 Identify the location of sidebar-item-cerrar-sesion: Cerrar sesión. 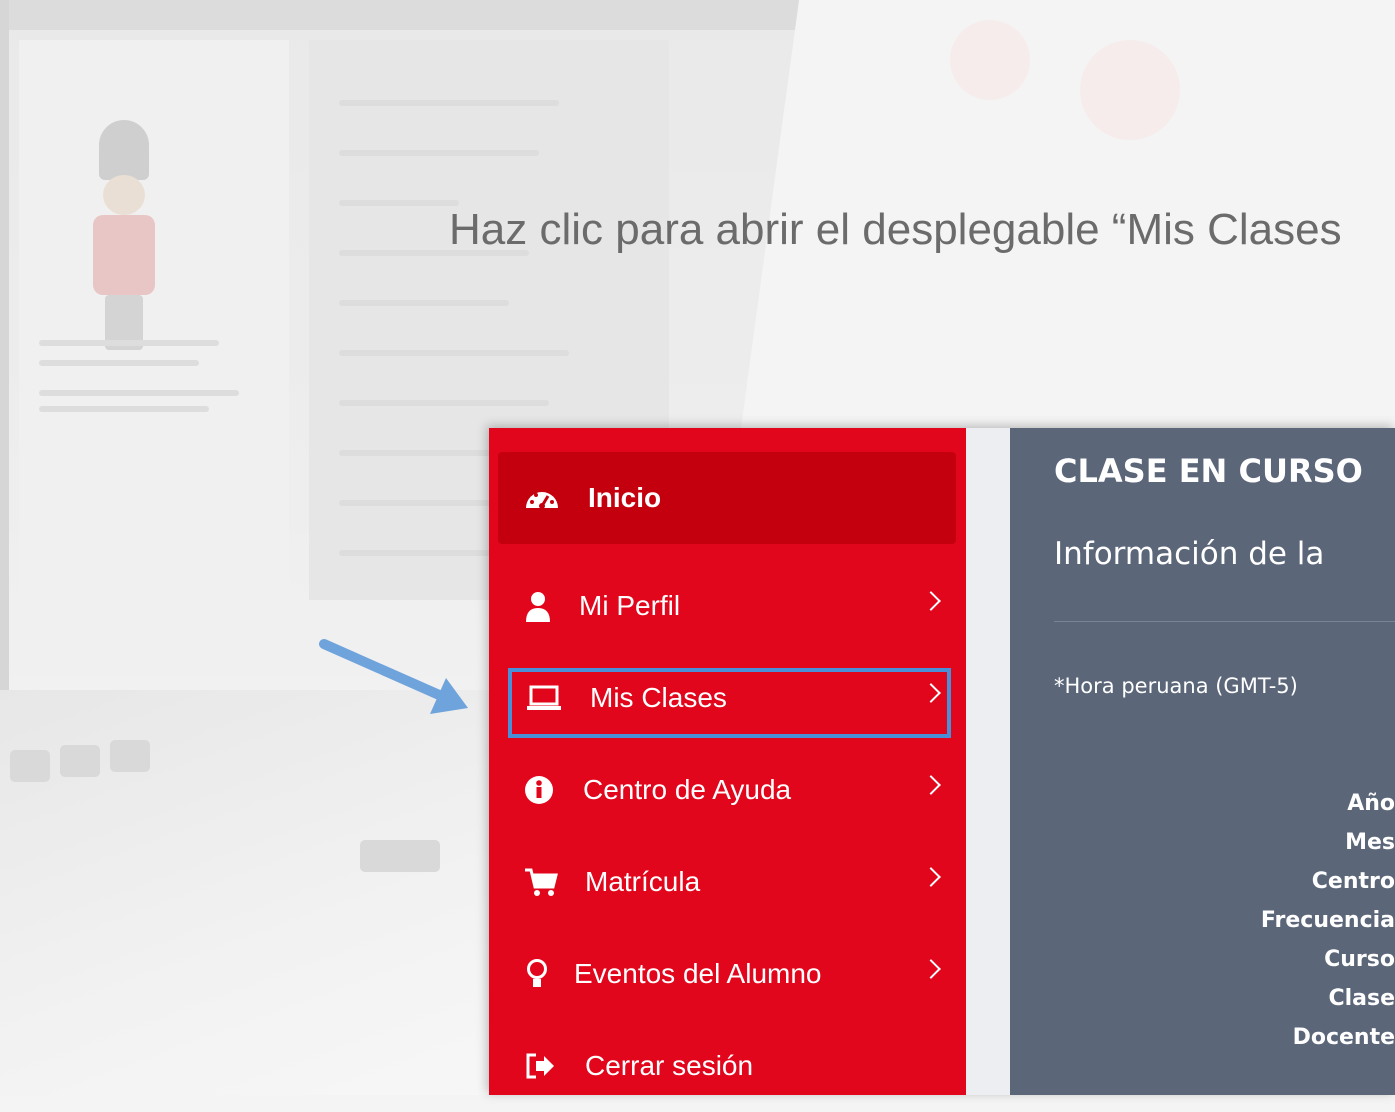
(727, 1066).